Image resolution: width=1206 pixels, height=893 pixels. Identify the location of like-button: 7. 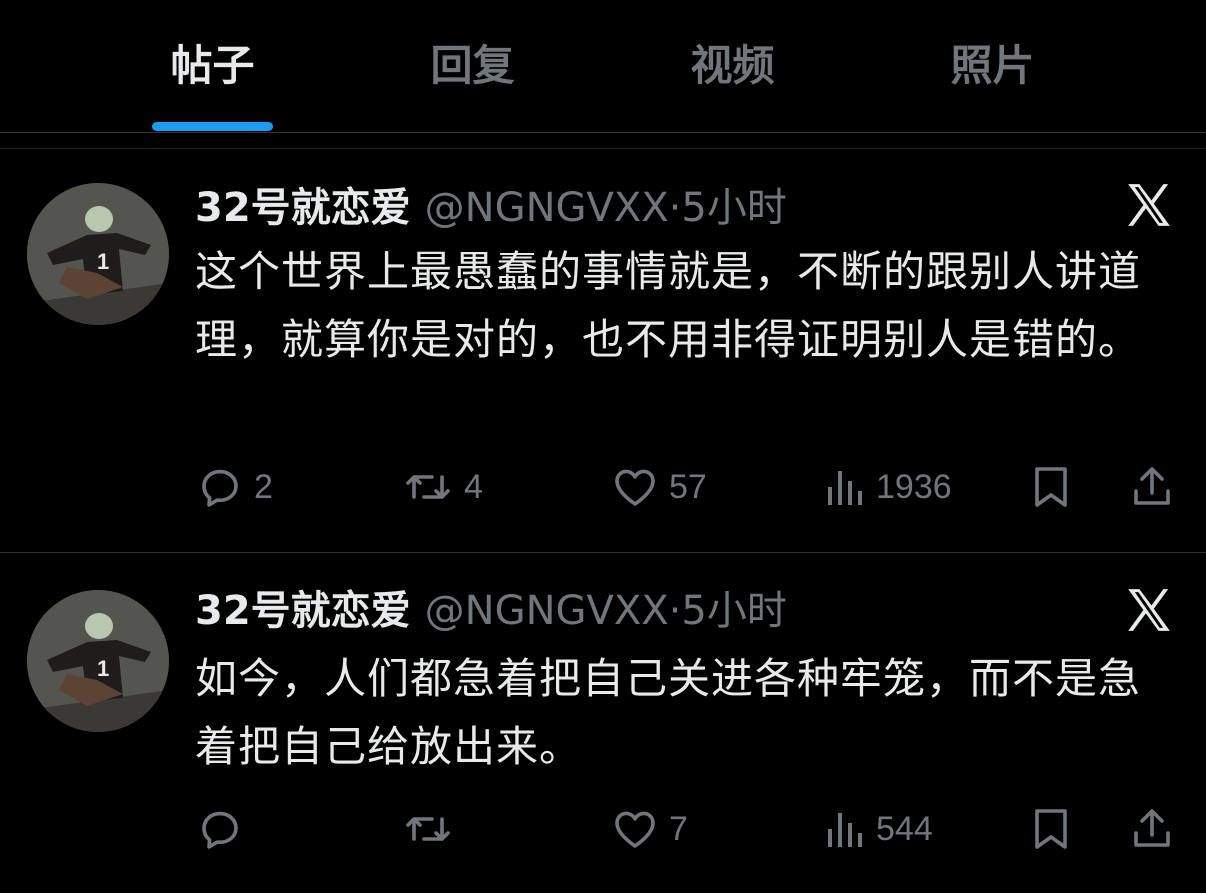
(649, 829).